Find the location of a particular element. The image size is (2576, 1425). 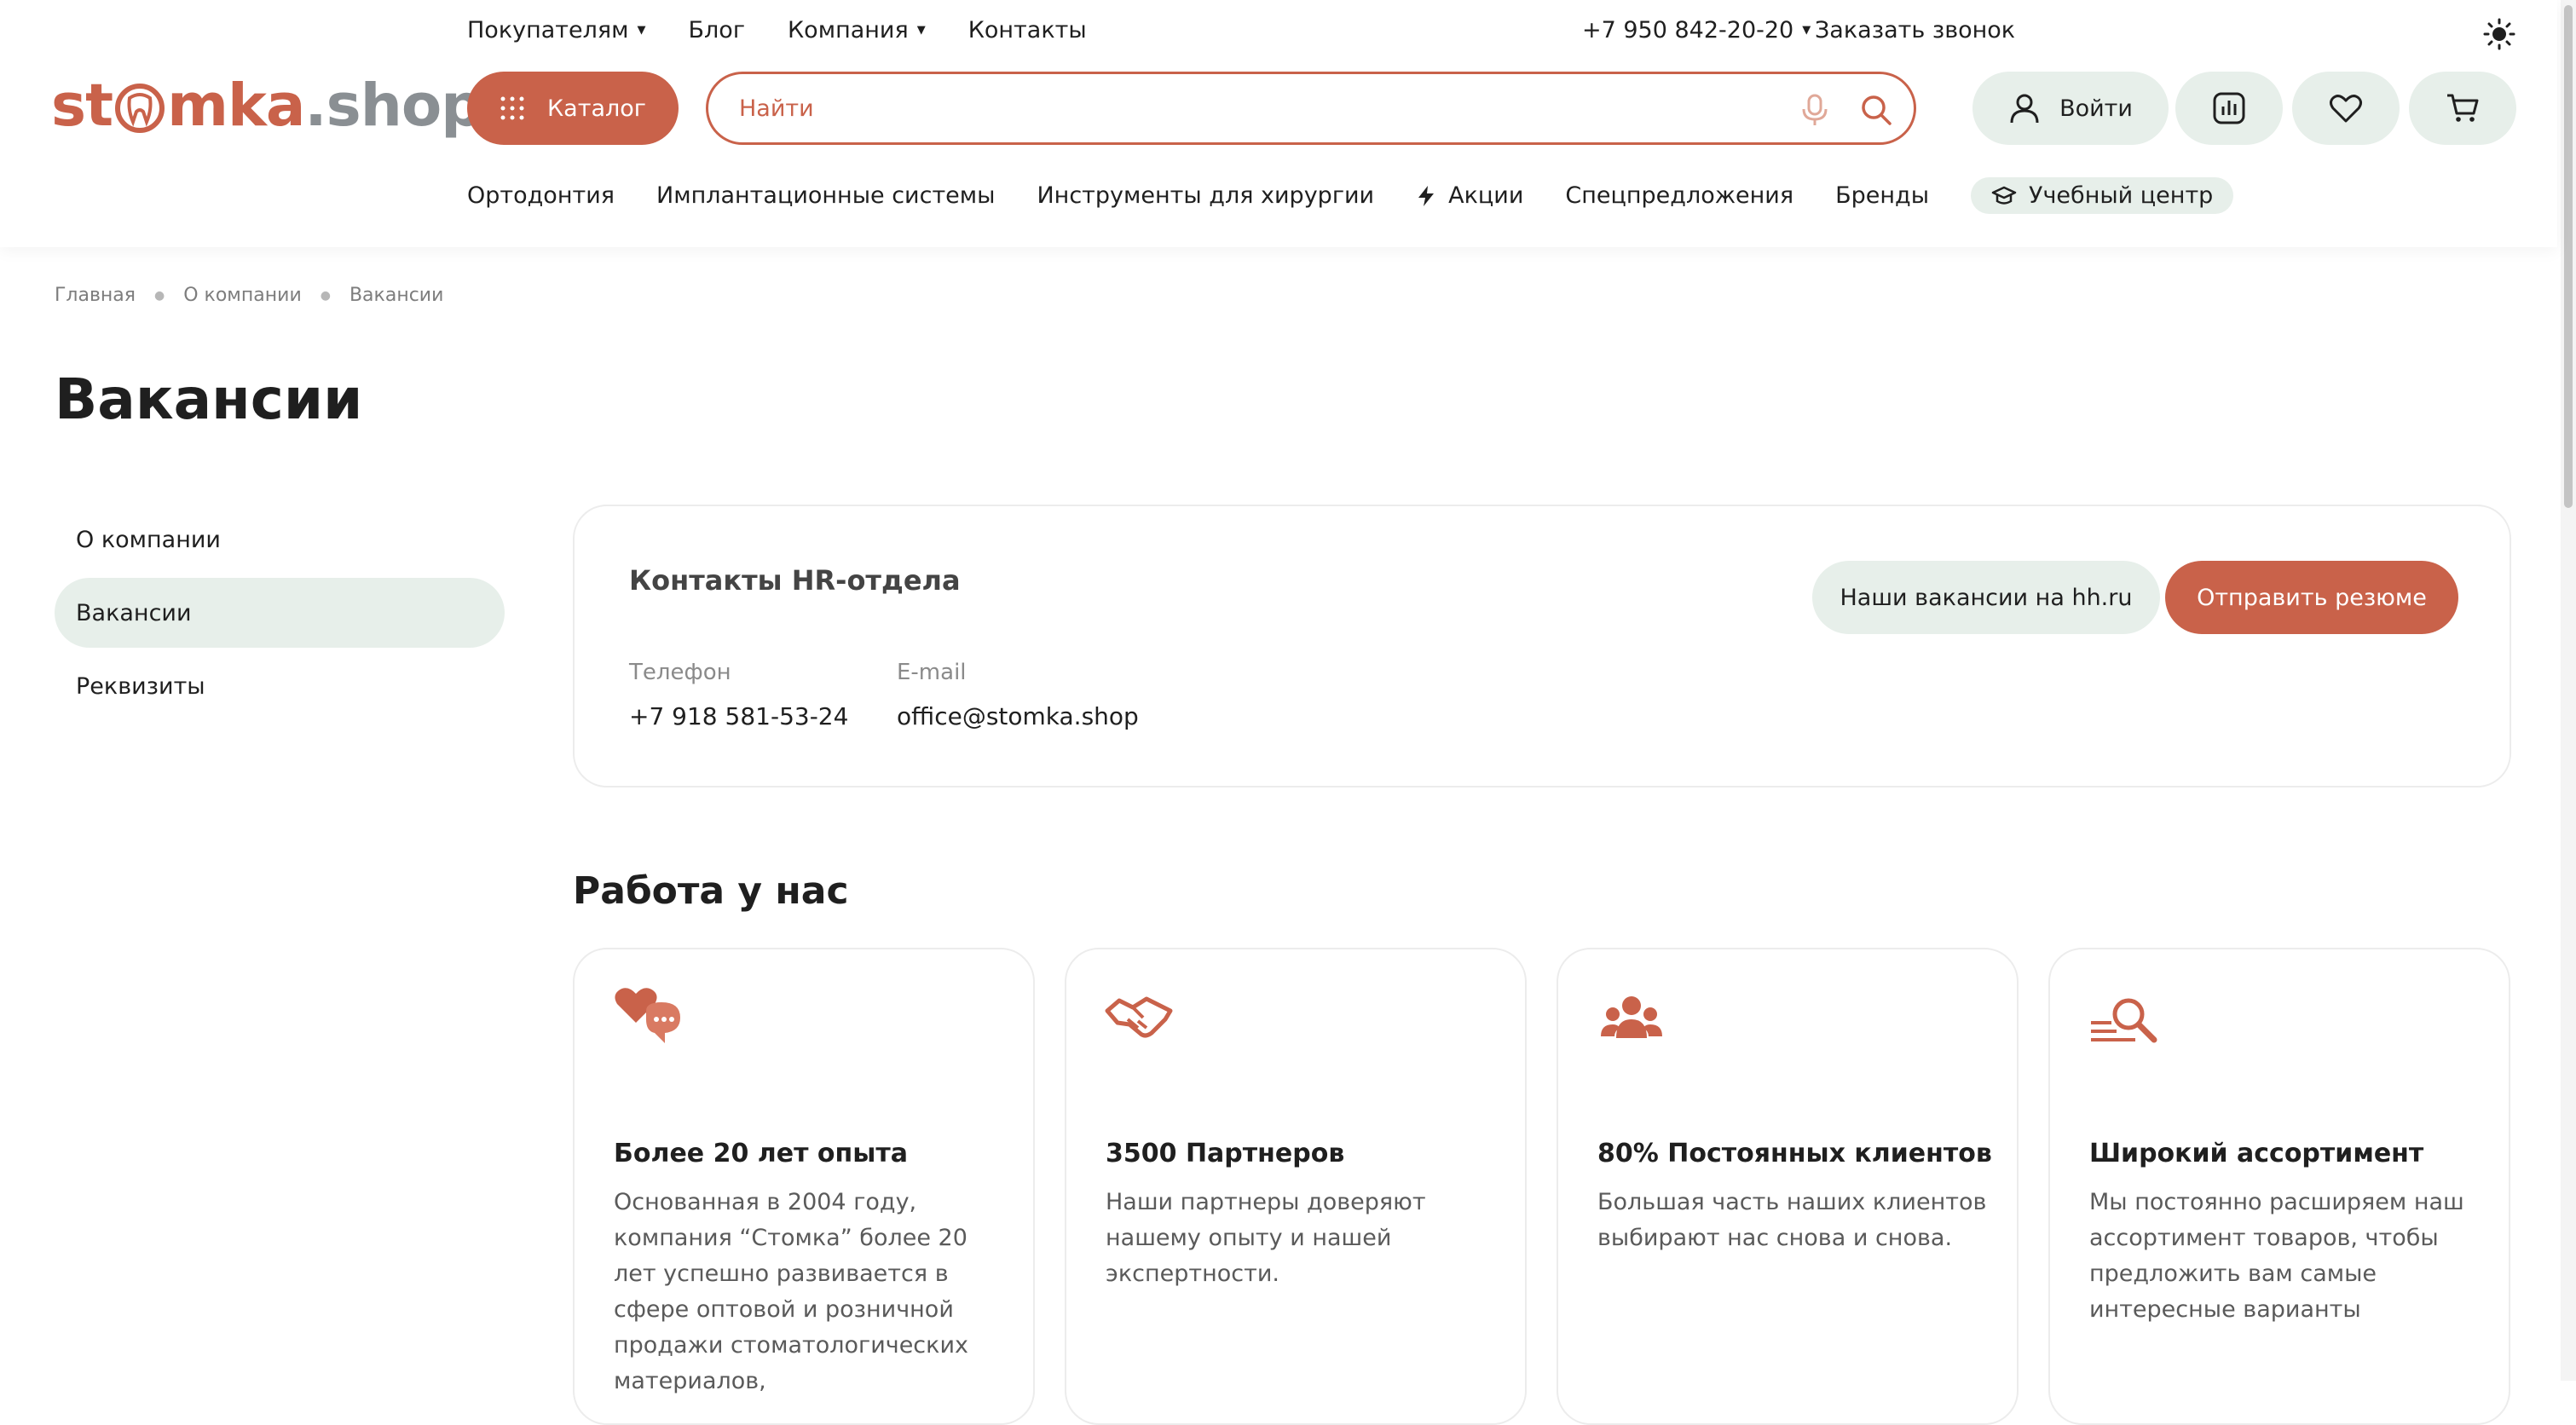

breadcrumb-home: Главная is located at coordinates (95, 296).